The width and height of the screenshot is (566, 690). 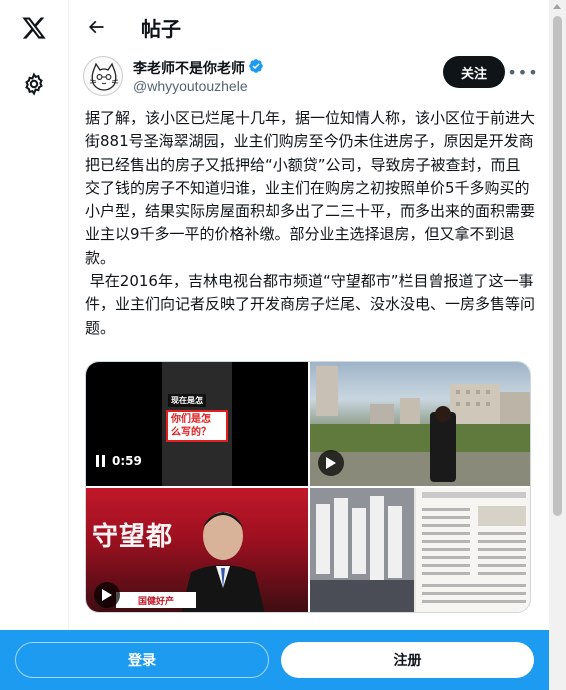 I want to click on settings-gear-icon, so click(x=34, y=84).